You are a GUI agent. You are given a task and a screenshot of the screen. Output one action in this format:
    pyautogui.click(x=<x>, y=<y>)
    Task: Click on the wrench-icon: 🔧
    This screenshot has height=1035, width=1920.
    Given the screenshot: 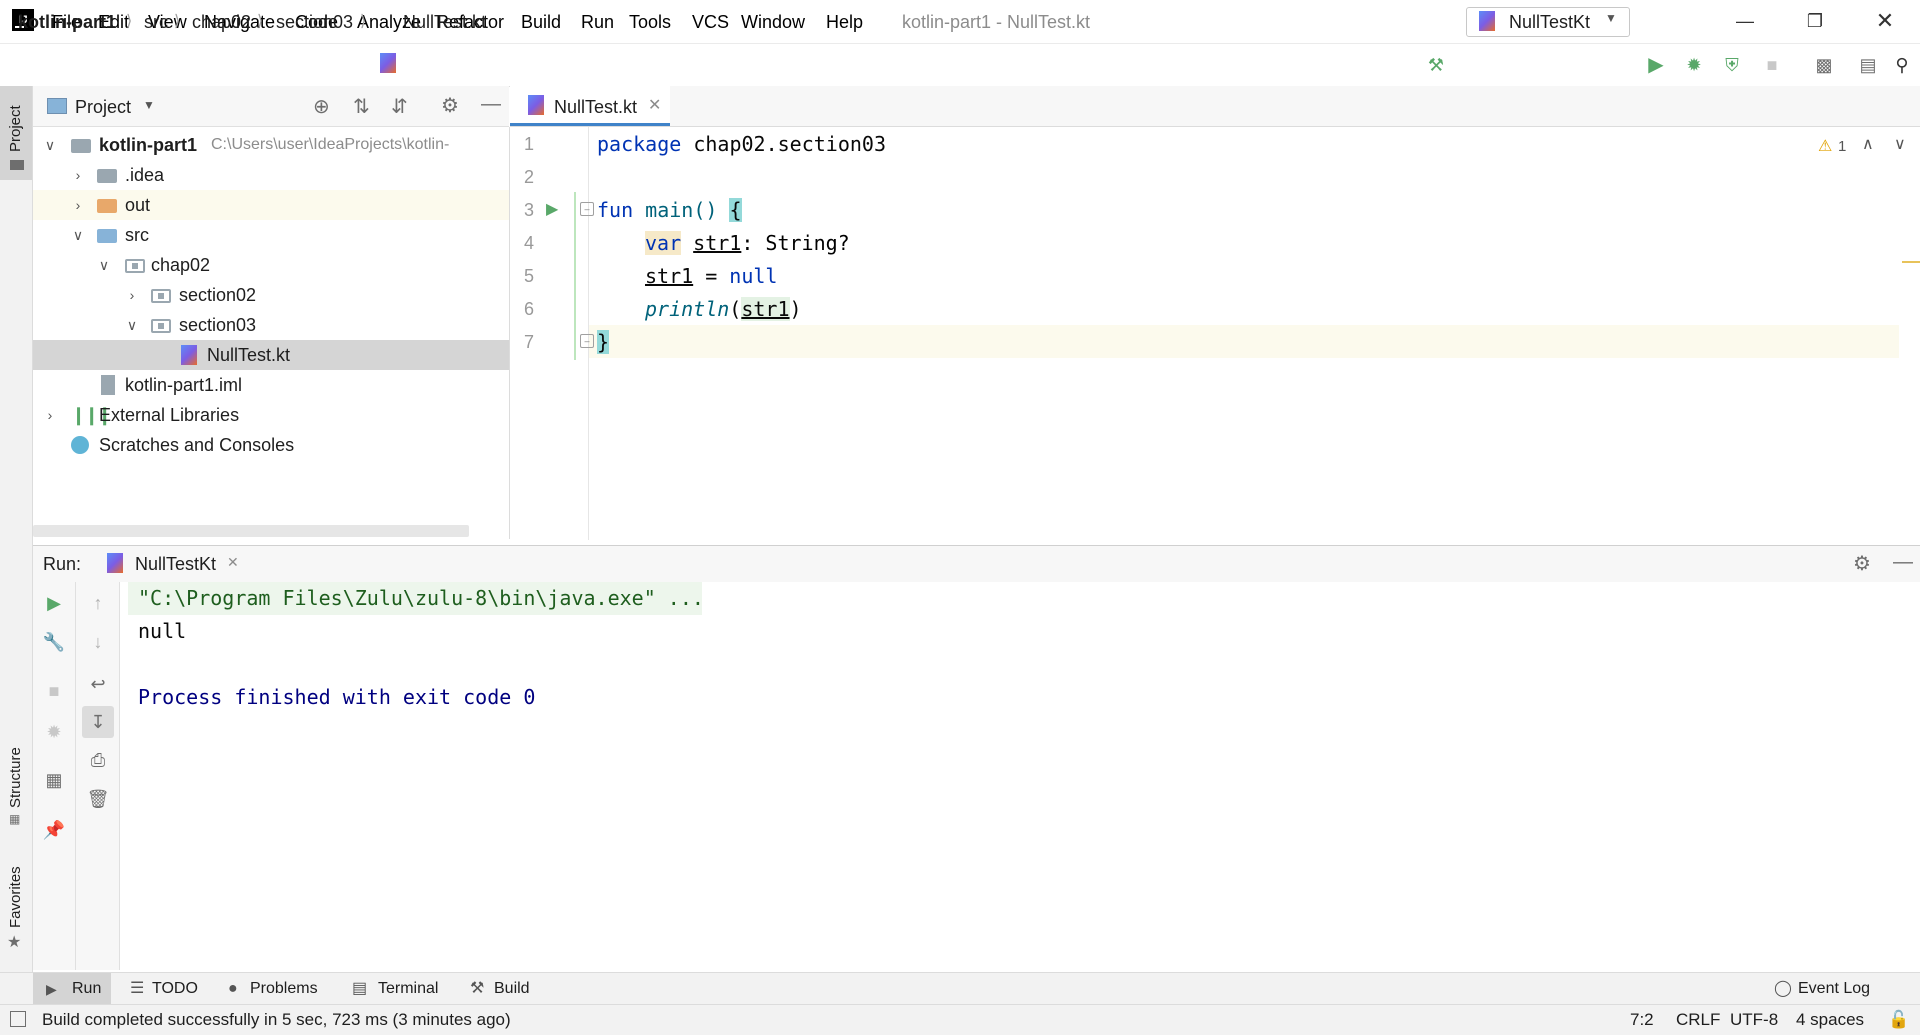 What is the action you would take?
    pyautogui.click(x=54, y=642)
    